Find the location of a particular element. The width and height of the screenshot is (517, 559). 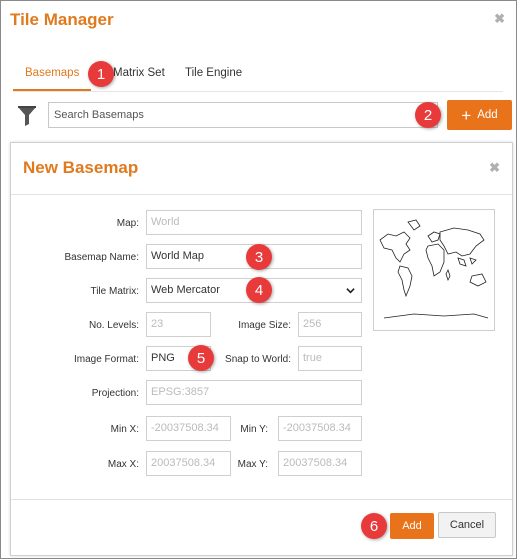

dialog-header-divider is located at coordinates (261, 194).